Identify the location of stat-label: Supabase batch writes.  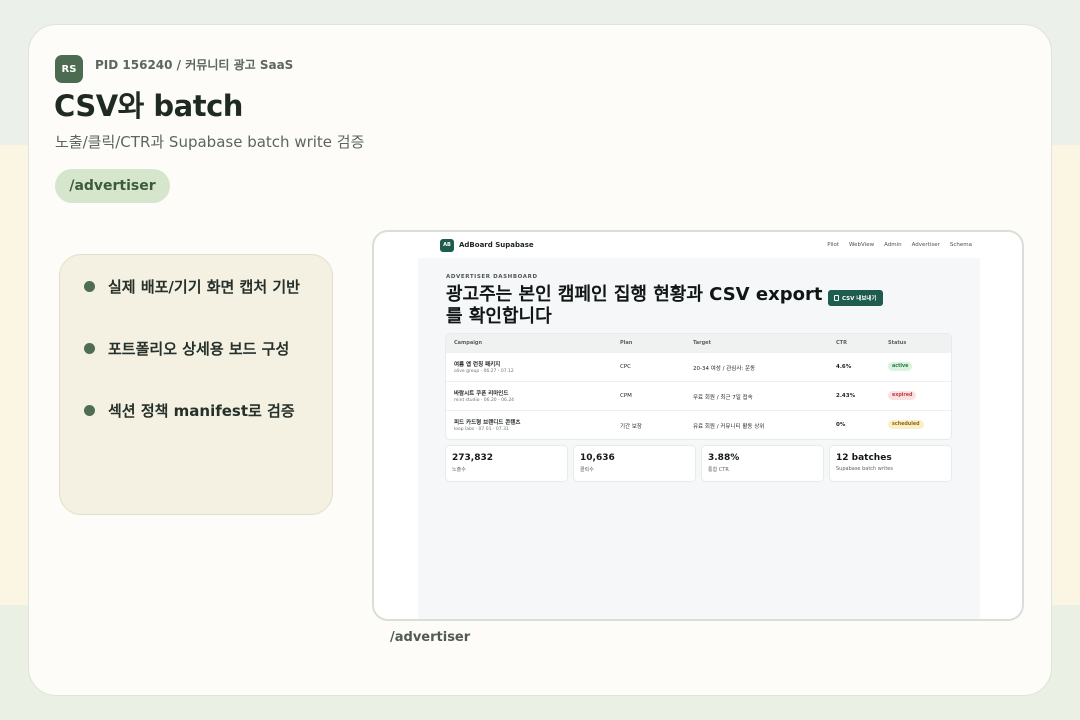
(864, 469).